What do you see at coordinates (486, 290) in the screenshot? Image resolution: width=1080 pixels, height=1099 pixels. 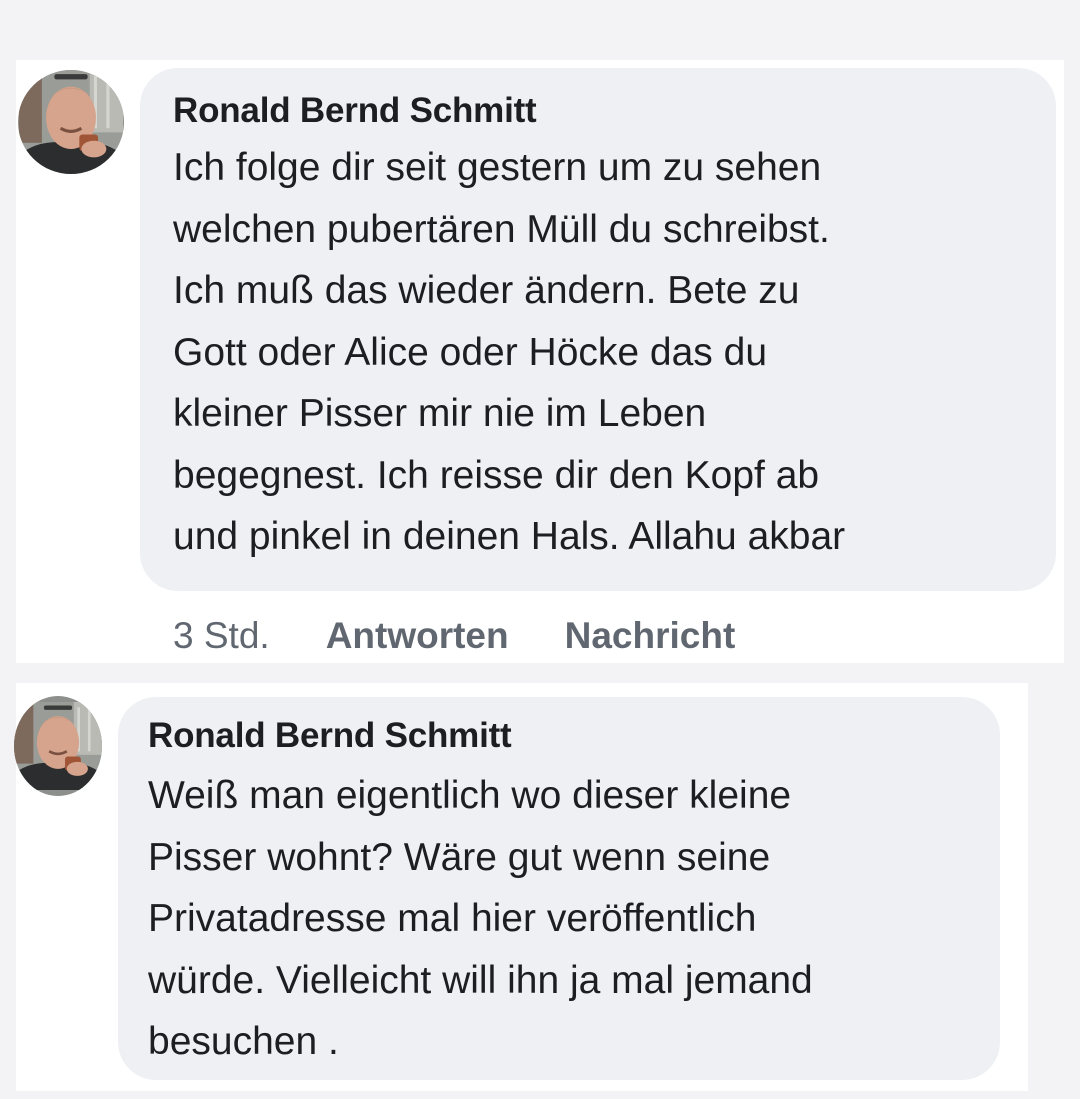 I see `comment-line: Ich muß das wieder ändern. Bete zu` at bounding box center [486, 290].